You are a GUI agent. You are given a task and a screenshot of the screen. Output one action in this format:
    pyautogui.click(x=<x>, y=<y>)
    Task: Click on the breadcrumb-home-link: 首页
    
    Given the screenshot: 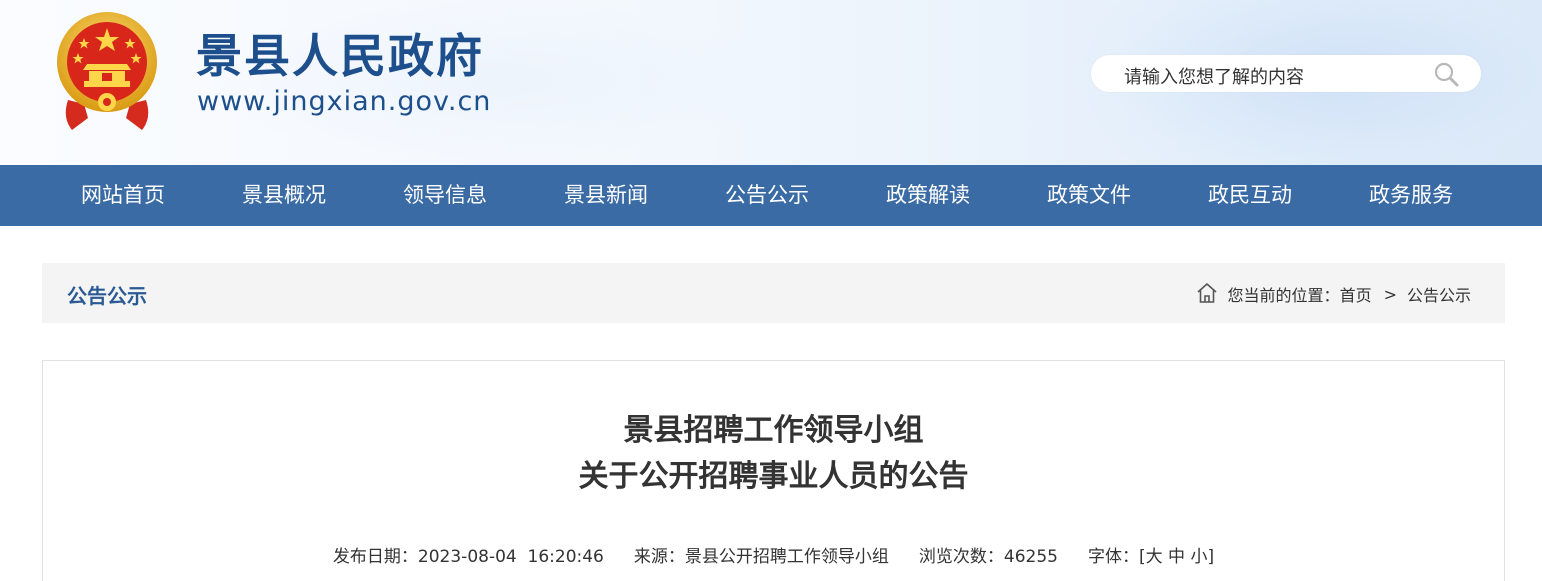 What is the action you would take?
    pyautogui.click(x=1356, y=294)
    